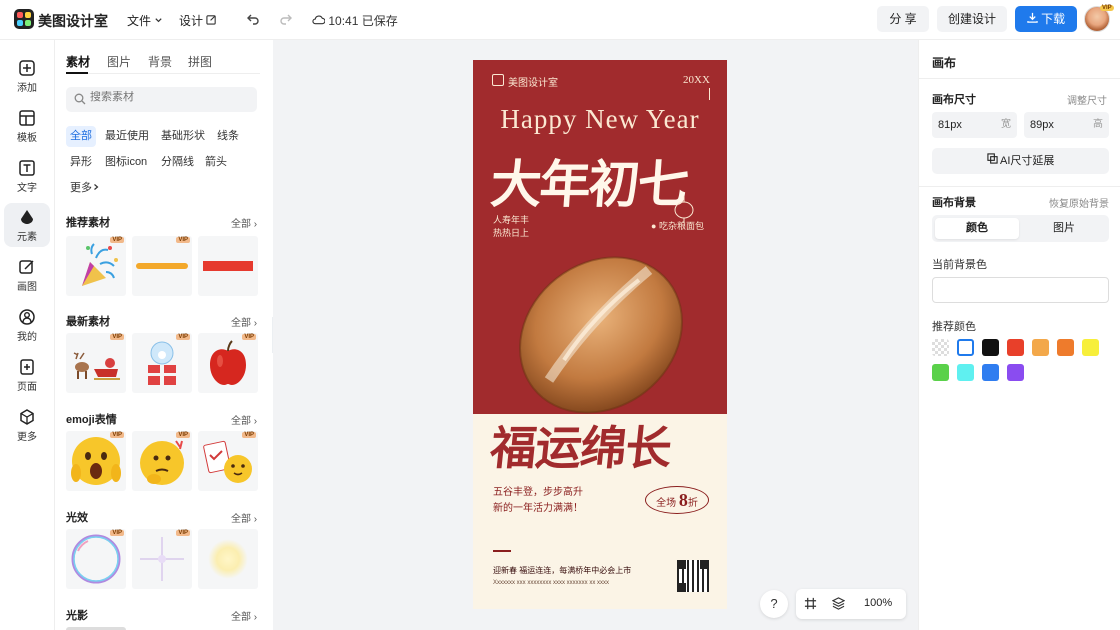 This screenshot has width=1120, height=630. Describe the element at coordinates (119, 61) in the screenshot. I see `tab-images: 图片` at that location.